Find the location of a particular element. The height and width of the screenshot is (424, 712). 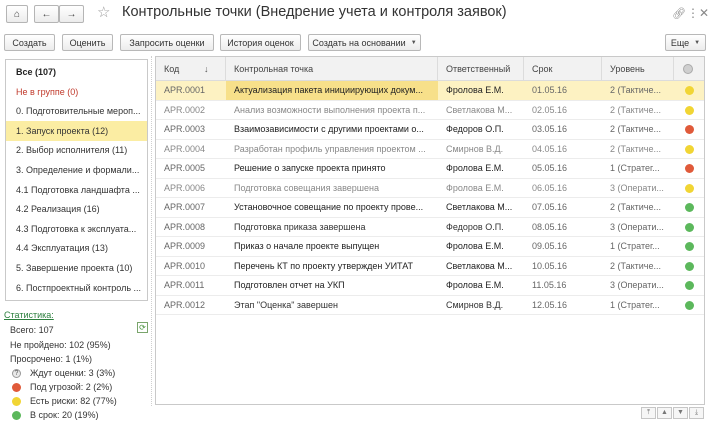

cell-code: APR.0003 is located at coordinates (185, 129).